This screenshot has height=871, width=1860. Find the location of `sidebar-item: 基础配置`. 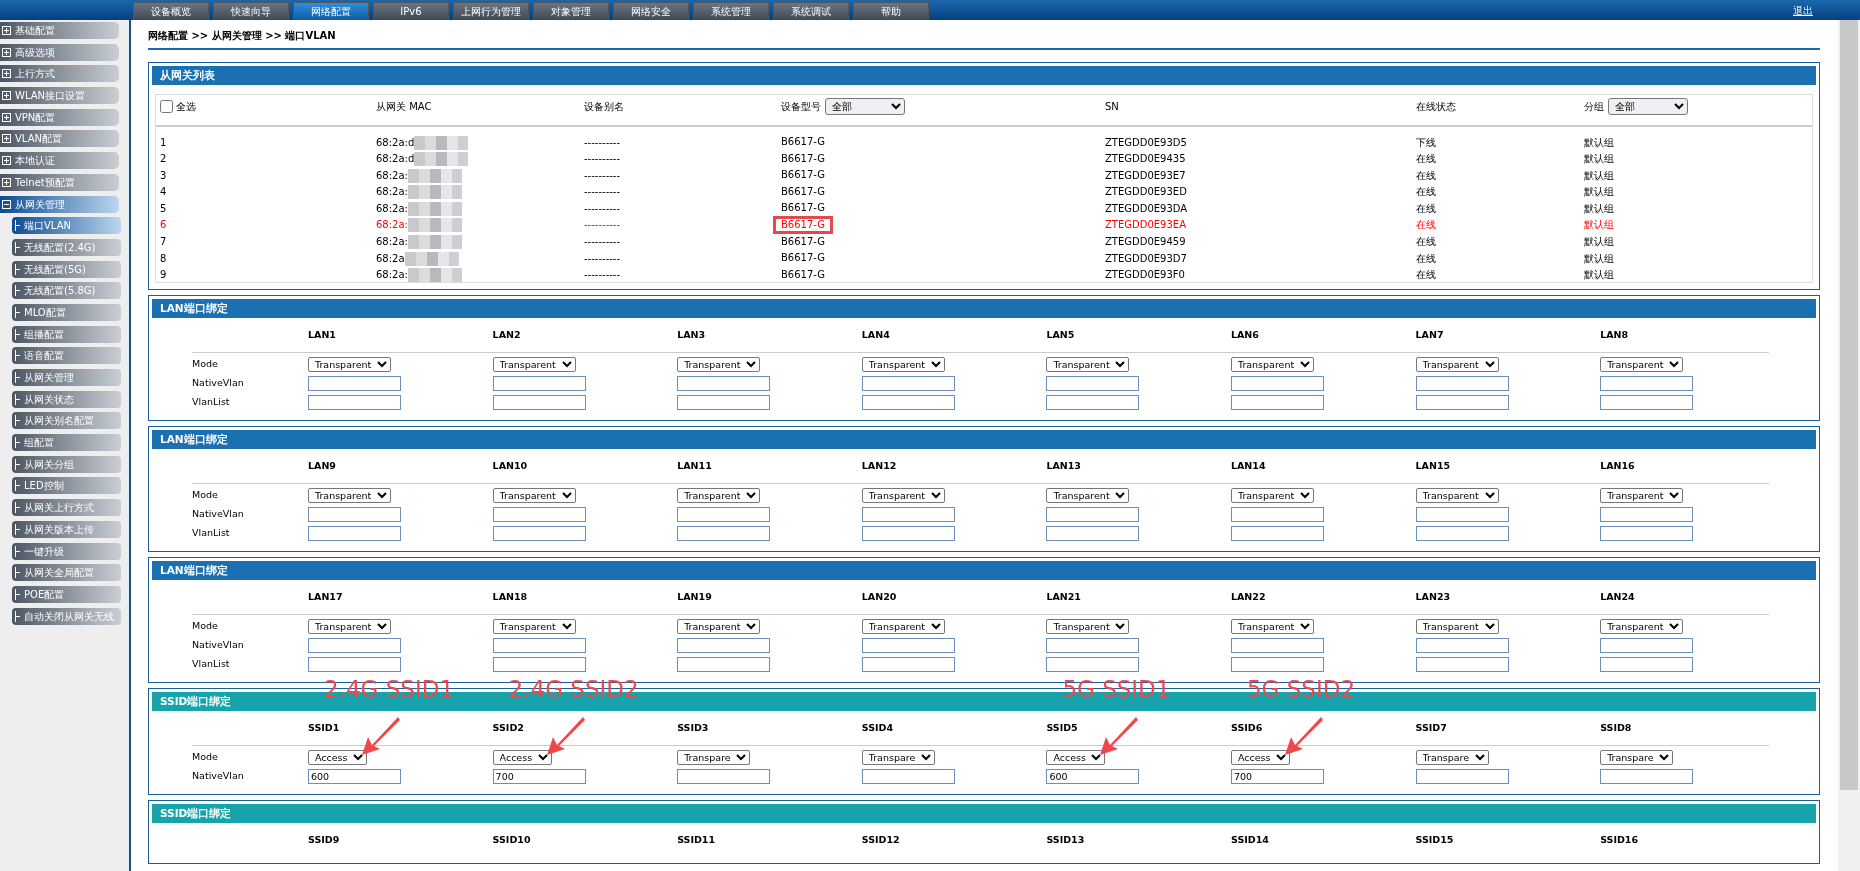

sidebar-item: 基础配置 is located at coordinates (59, 30).